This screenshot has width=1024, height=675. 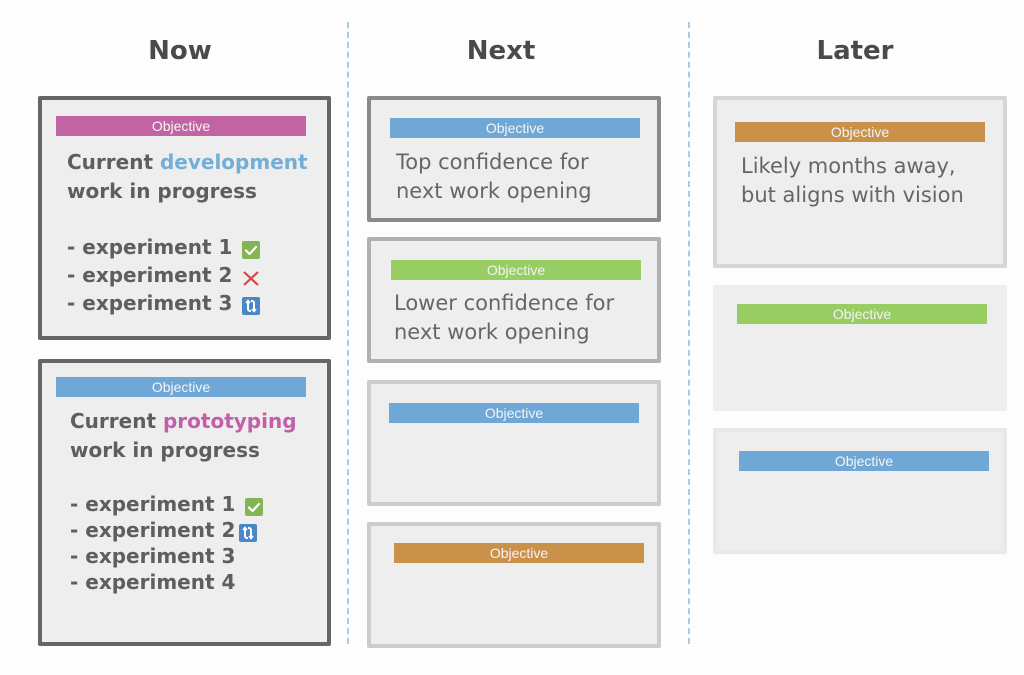 I want to click on card-title: Current development work in progress, so click(x=187, y=177).